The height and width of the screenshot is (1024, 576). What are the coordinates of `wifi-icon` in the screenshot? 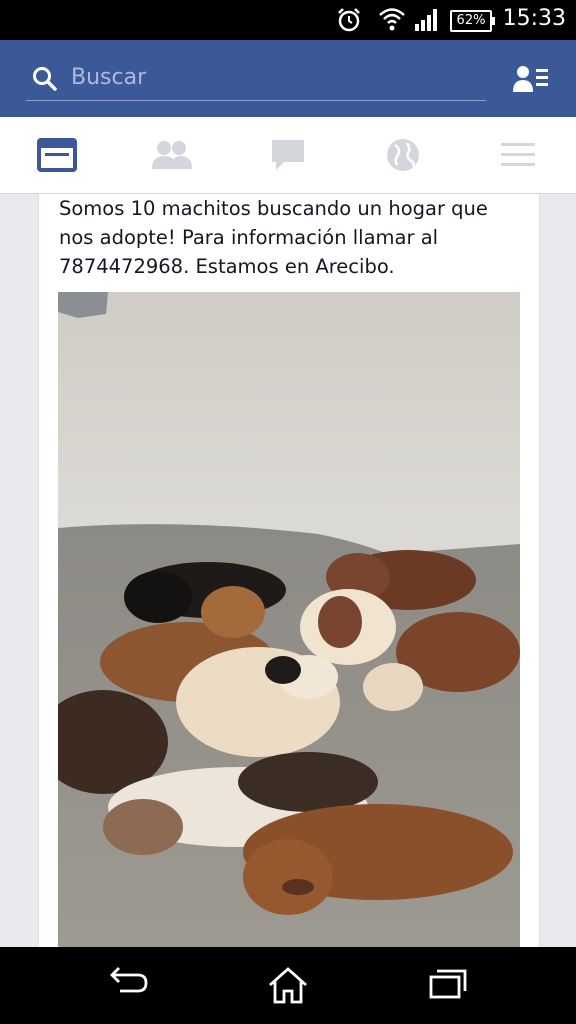 It's located at (392, 19).